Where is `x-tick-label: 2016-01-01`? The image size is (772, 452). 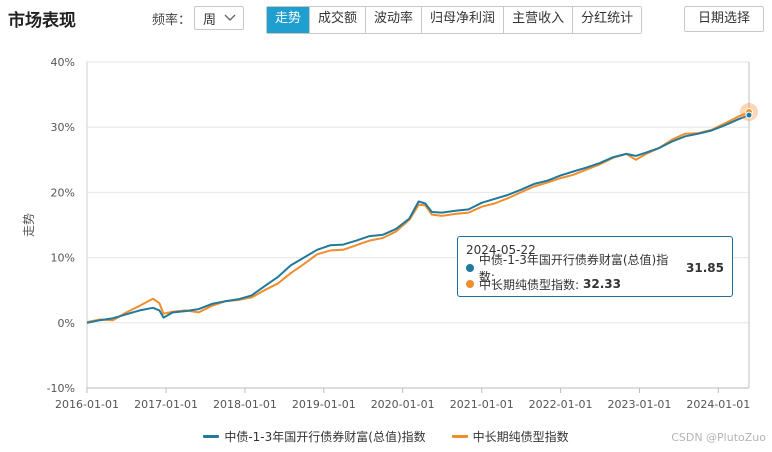 x-tick-label: 2016-01-01 is located at coordinates (87, 404).